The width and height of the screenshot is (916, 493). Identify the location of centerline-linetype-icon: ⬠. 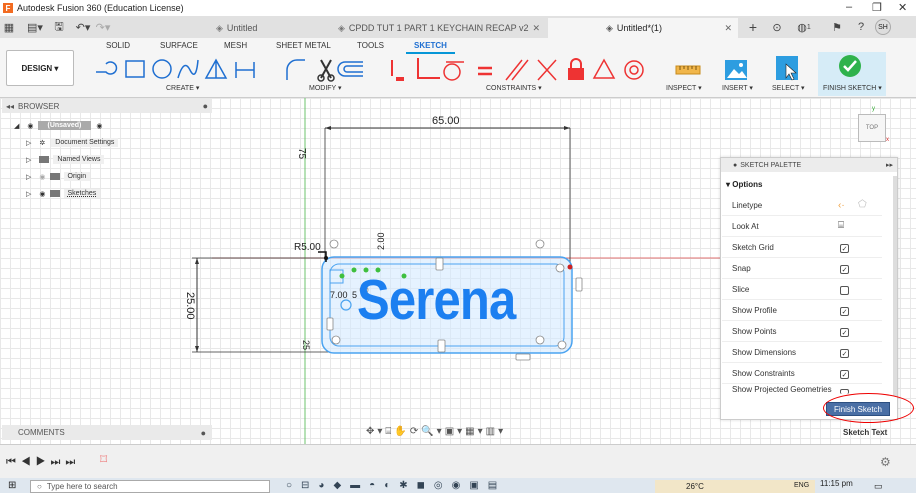
(862, 204).